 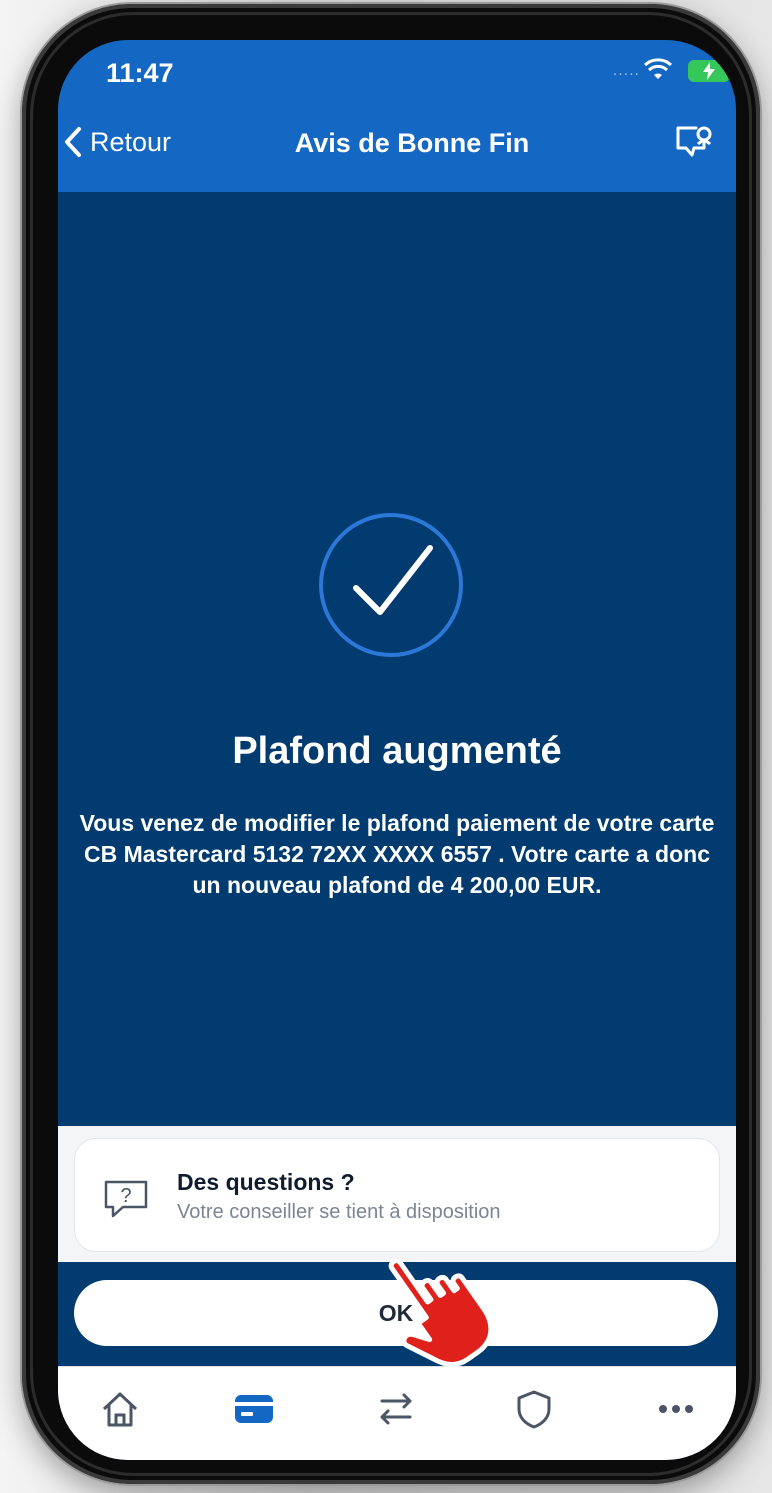 I want to click on card-icon, so click(x=254, y=1409).